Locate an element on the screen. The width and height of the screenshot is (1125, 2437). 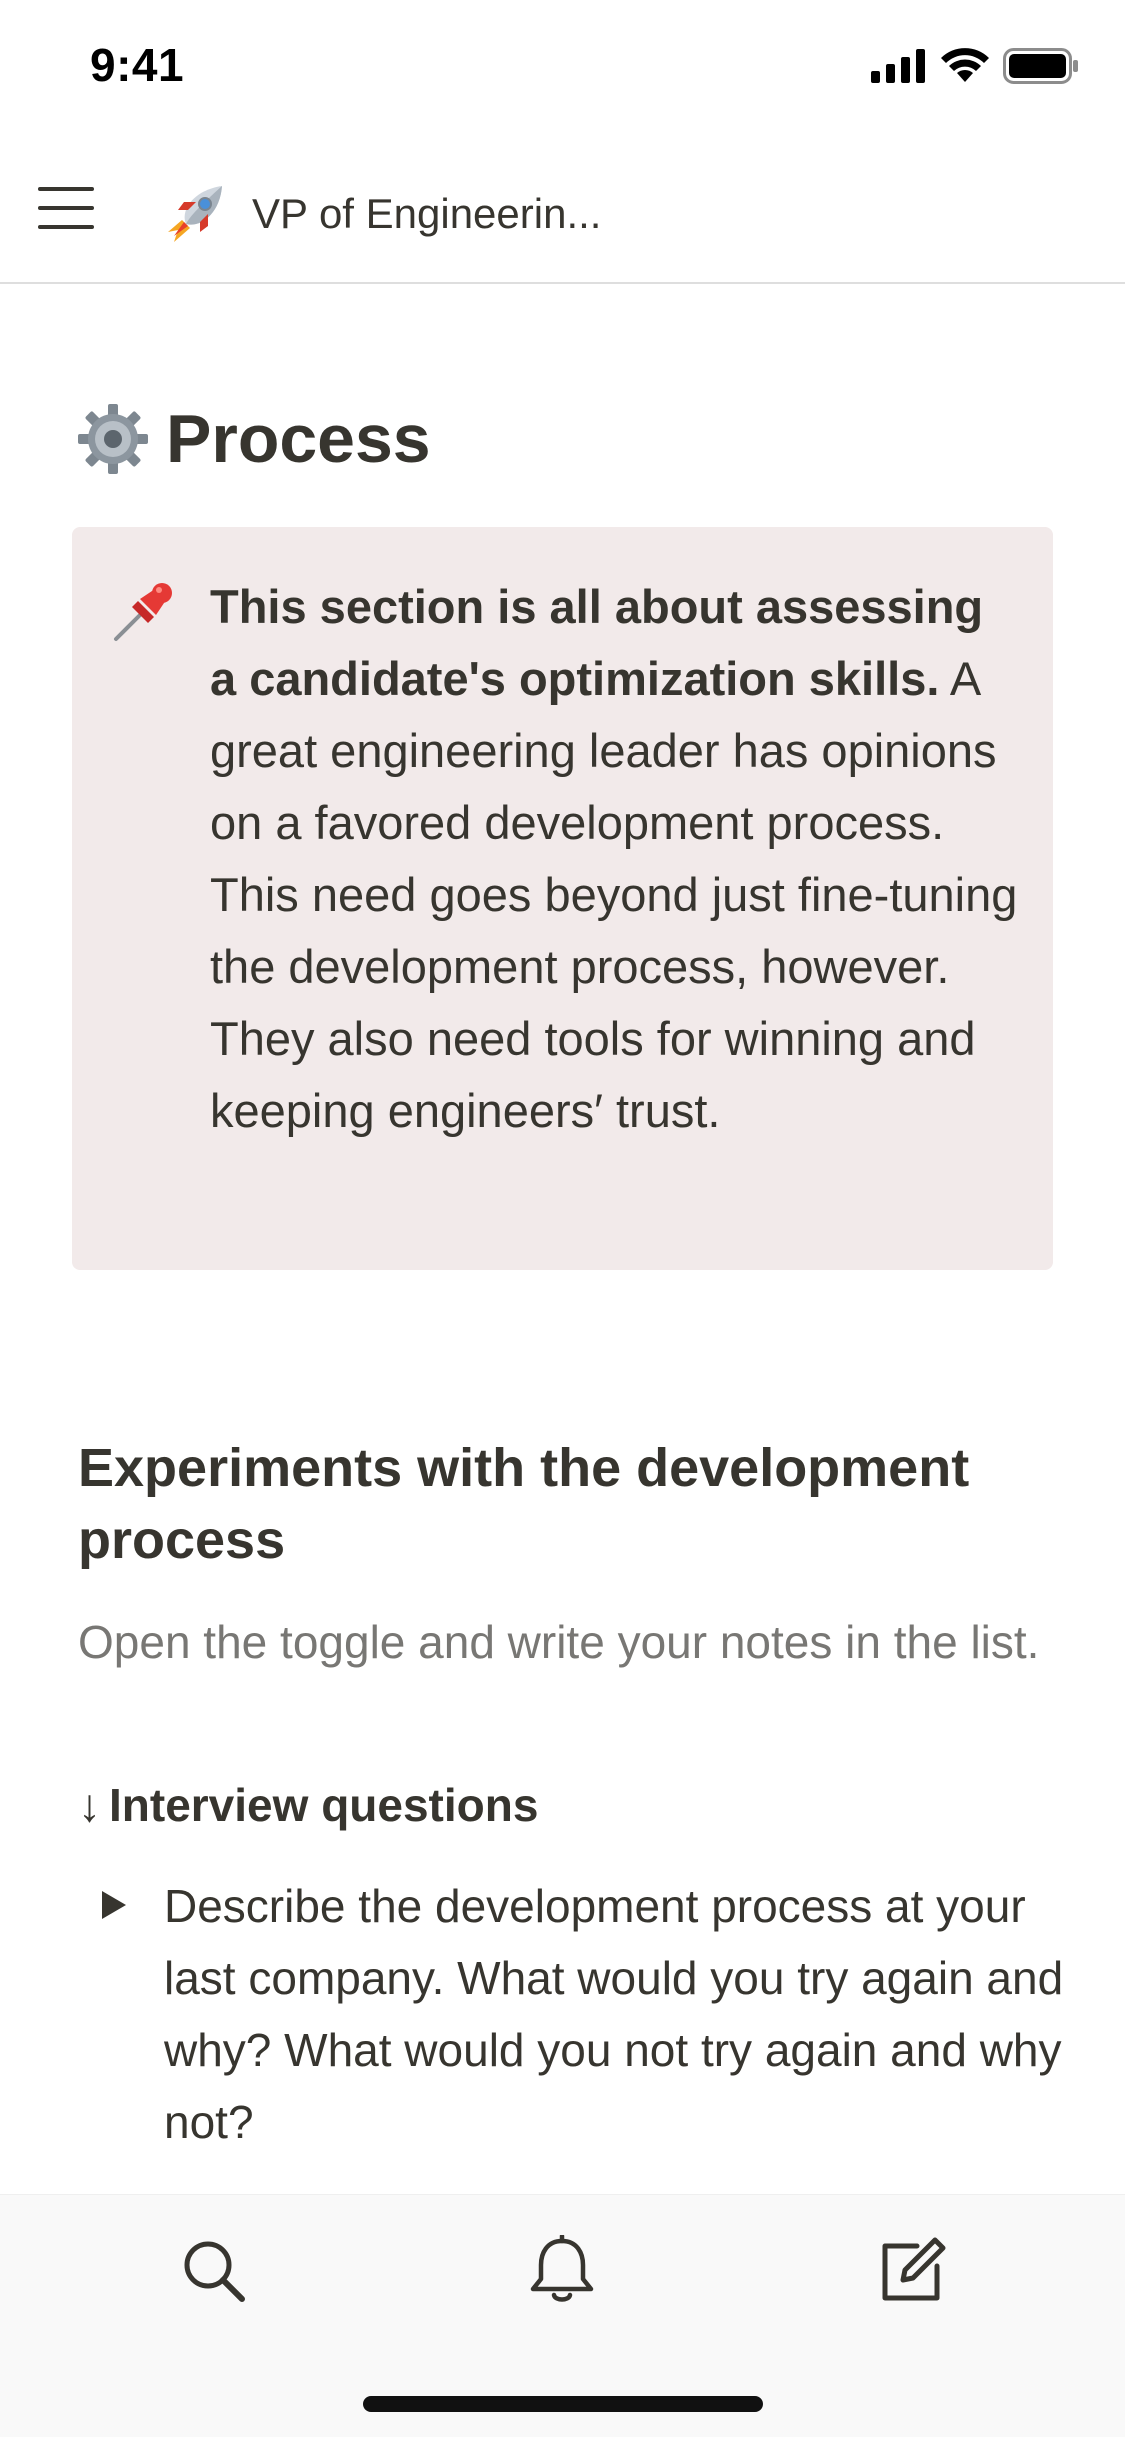
compose-icon is located at coordinates (914, 2269).